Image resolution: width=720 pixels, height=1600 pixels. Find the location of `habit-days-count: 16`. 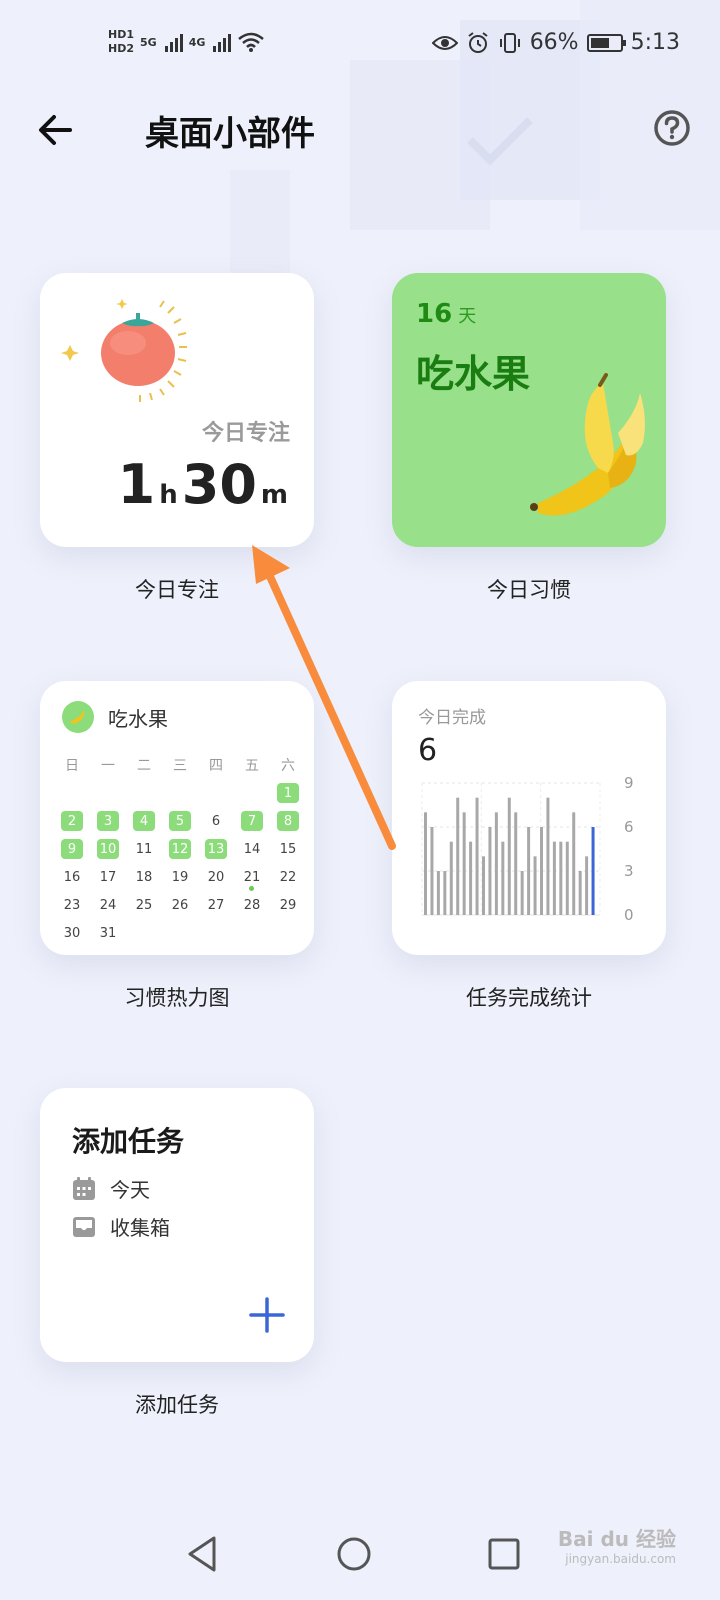

habit-days-count: 16 is located at coordinates (434, 314).